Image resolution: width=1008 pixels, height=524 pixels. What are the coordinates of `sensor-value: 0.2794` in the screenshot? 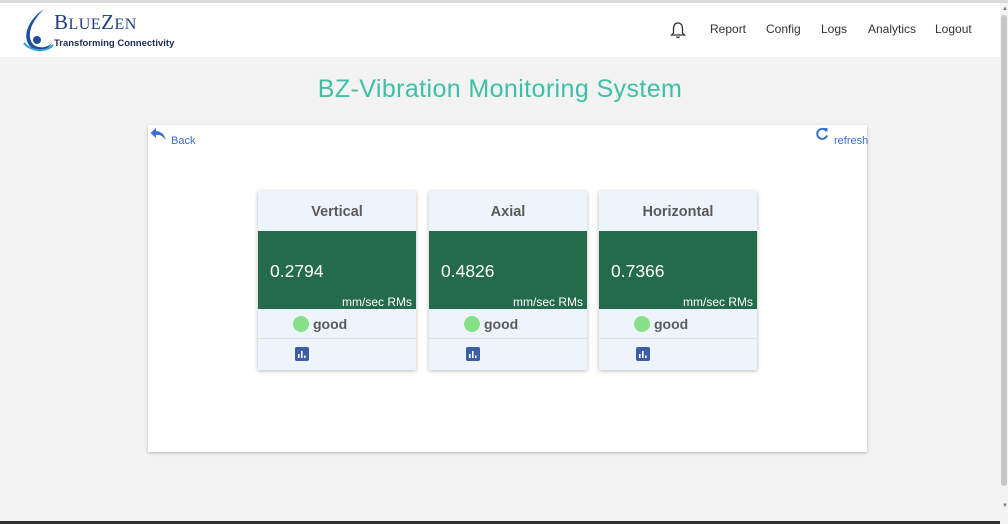 It's located at (297, 271).